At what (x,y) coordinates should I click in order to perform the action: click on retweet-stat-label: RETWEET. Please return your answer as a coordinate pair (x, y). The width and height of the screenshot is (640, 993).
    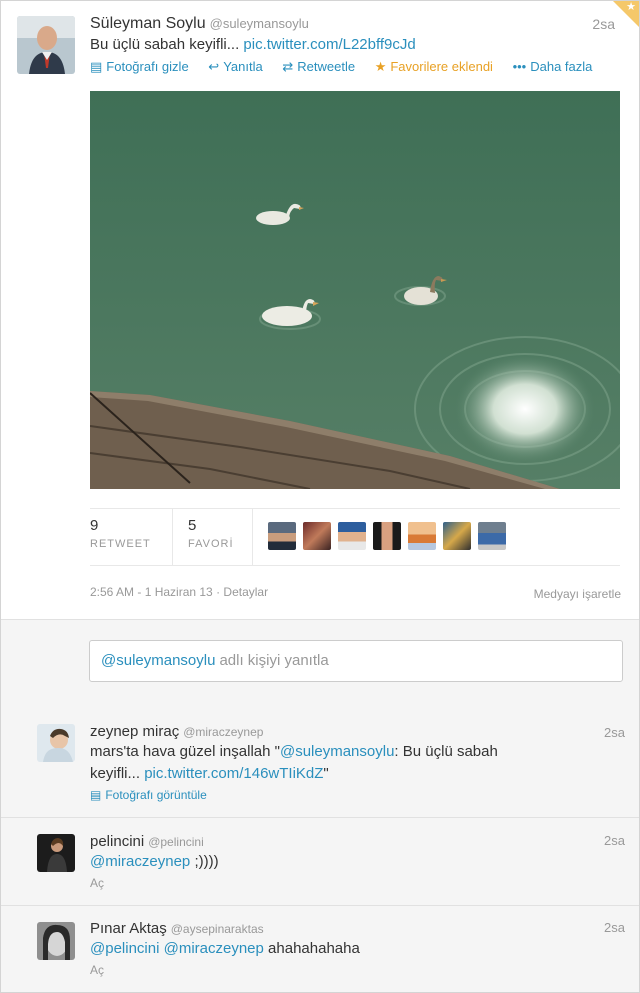
    Looking at the image, I should click on (120, 544).